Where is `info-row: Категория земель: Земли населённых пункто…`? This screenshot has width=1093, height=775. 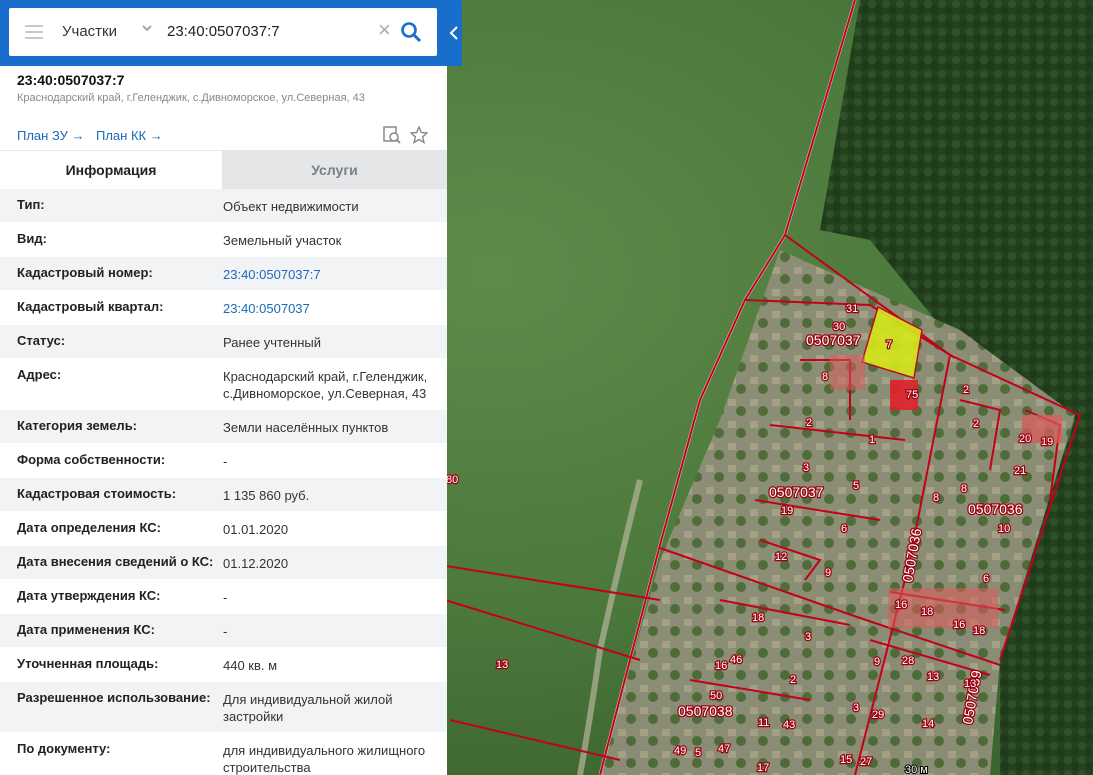 info-row: Категория земель: Земли населённых пункто… is located at coordinates (223, 427).